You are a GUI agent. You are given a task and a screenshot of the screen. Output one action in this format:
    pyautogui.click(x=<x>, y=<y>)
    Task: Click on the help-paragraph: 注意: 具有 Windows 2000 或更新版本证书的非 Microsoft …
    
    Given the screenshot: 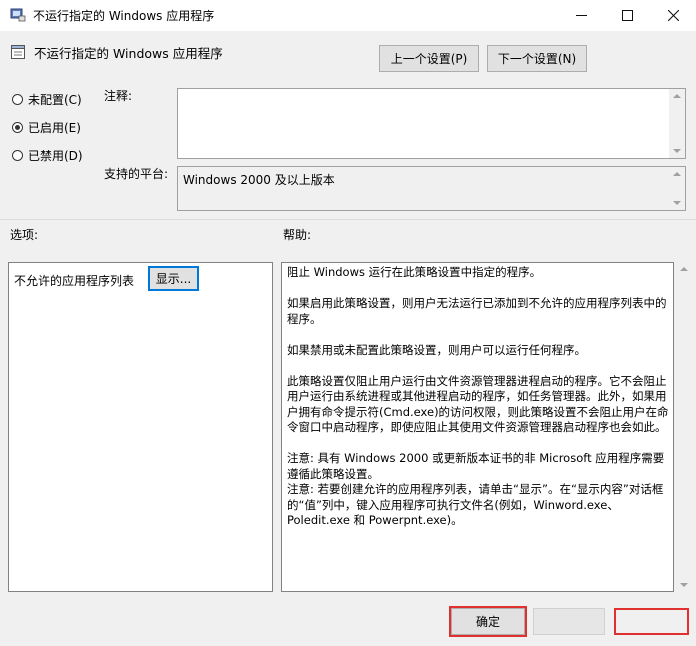 What is the action you would take?
    pyautogui.click(x=476, y=466)
    